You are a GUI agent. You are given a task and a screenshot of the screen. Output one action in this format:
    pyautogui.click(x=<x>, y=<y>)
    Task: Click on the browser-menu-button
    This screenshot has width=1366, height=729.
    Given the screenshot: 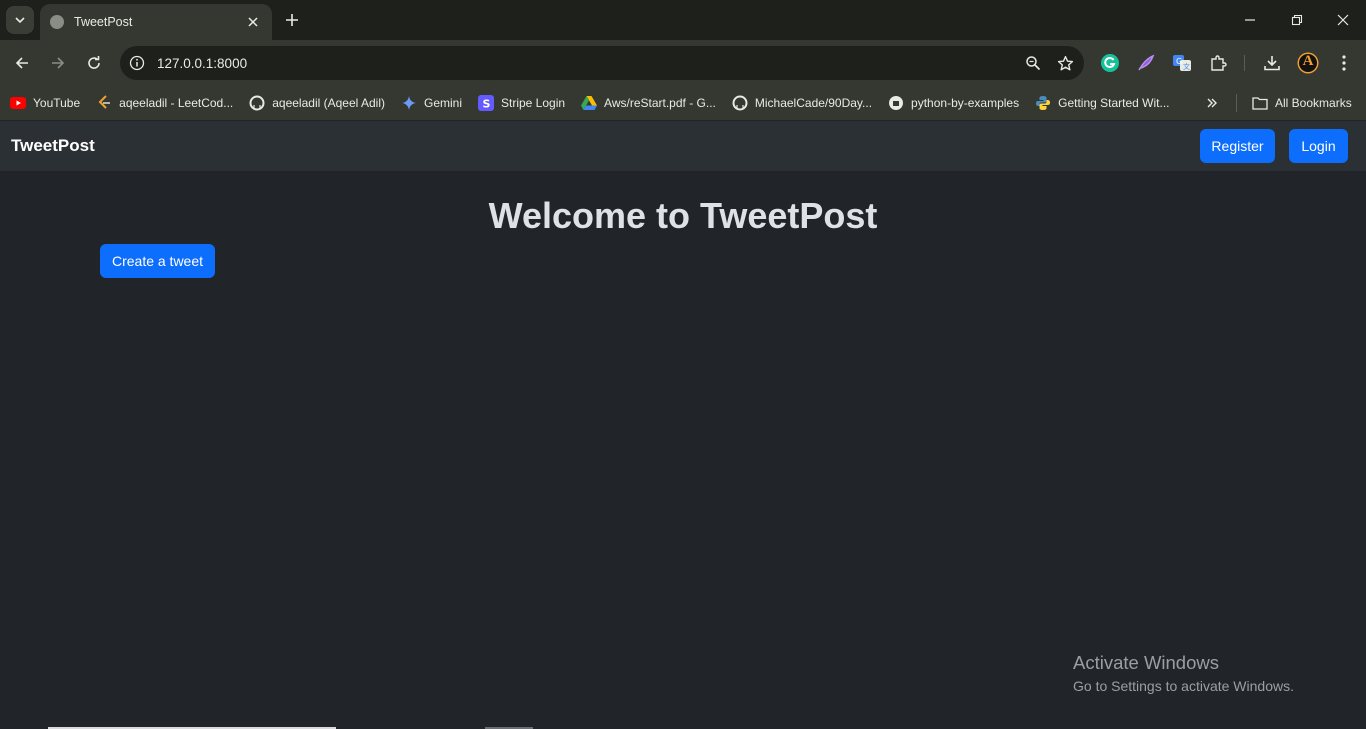 What is the action you would take?
    pyautogui.click(x=1344, y=63)
    